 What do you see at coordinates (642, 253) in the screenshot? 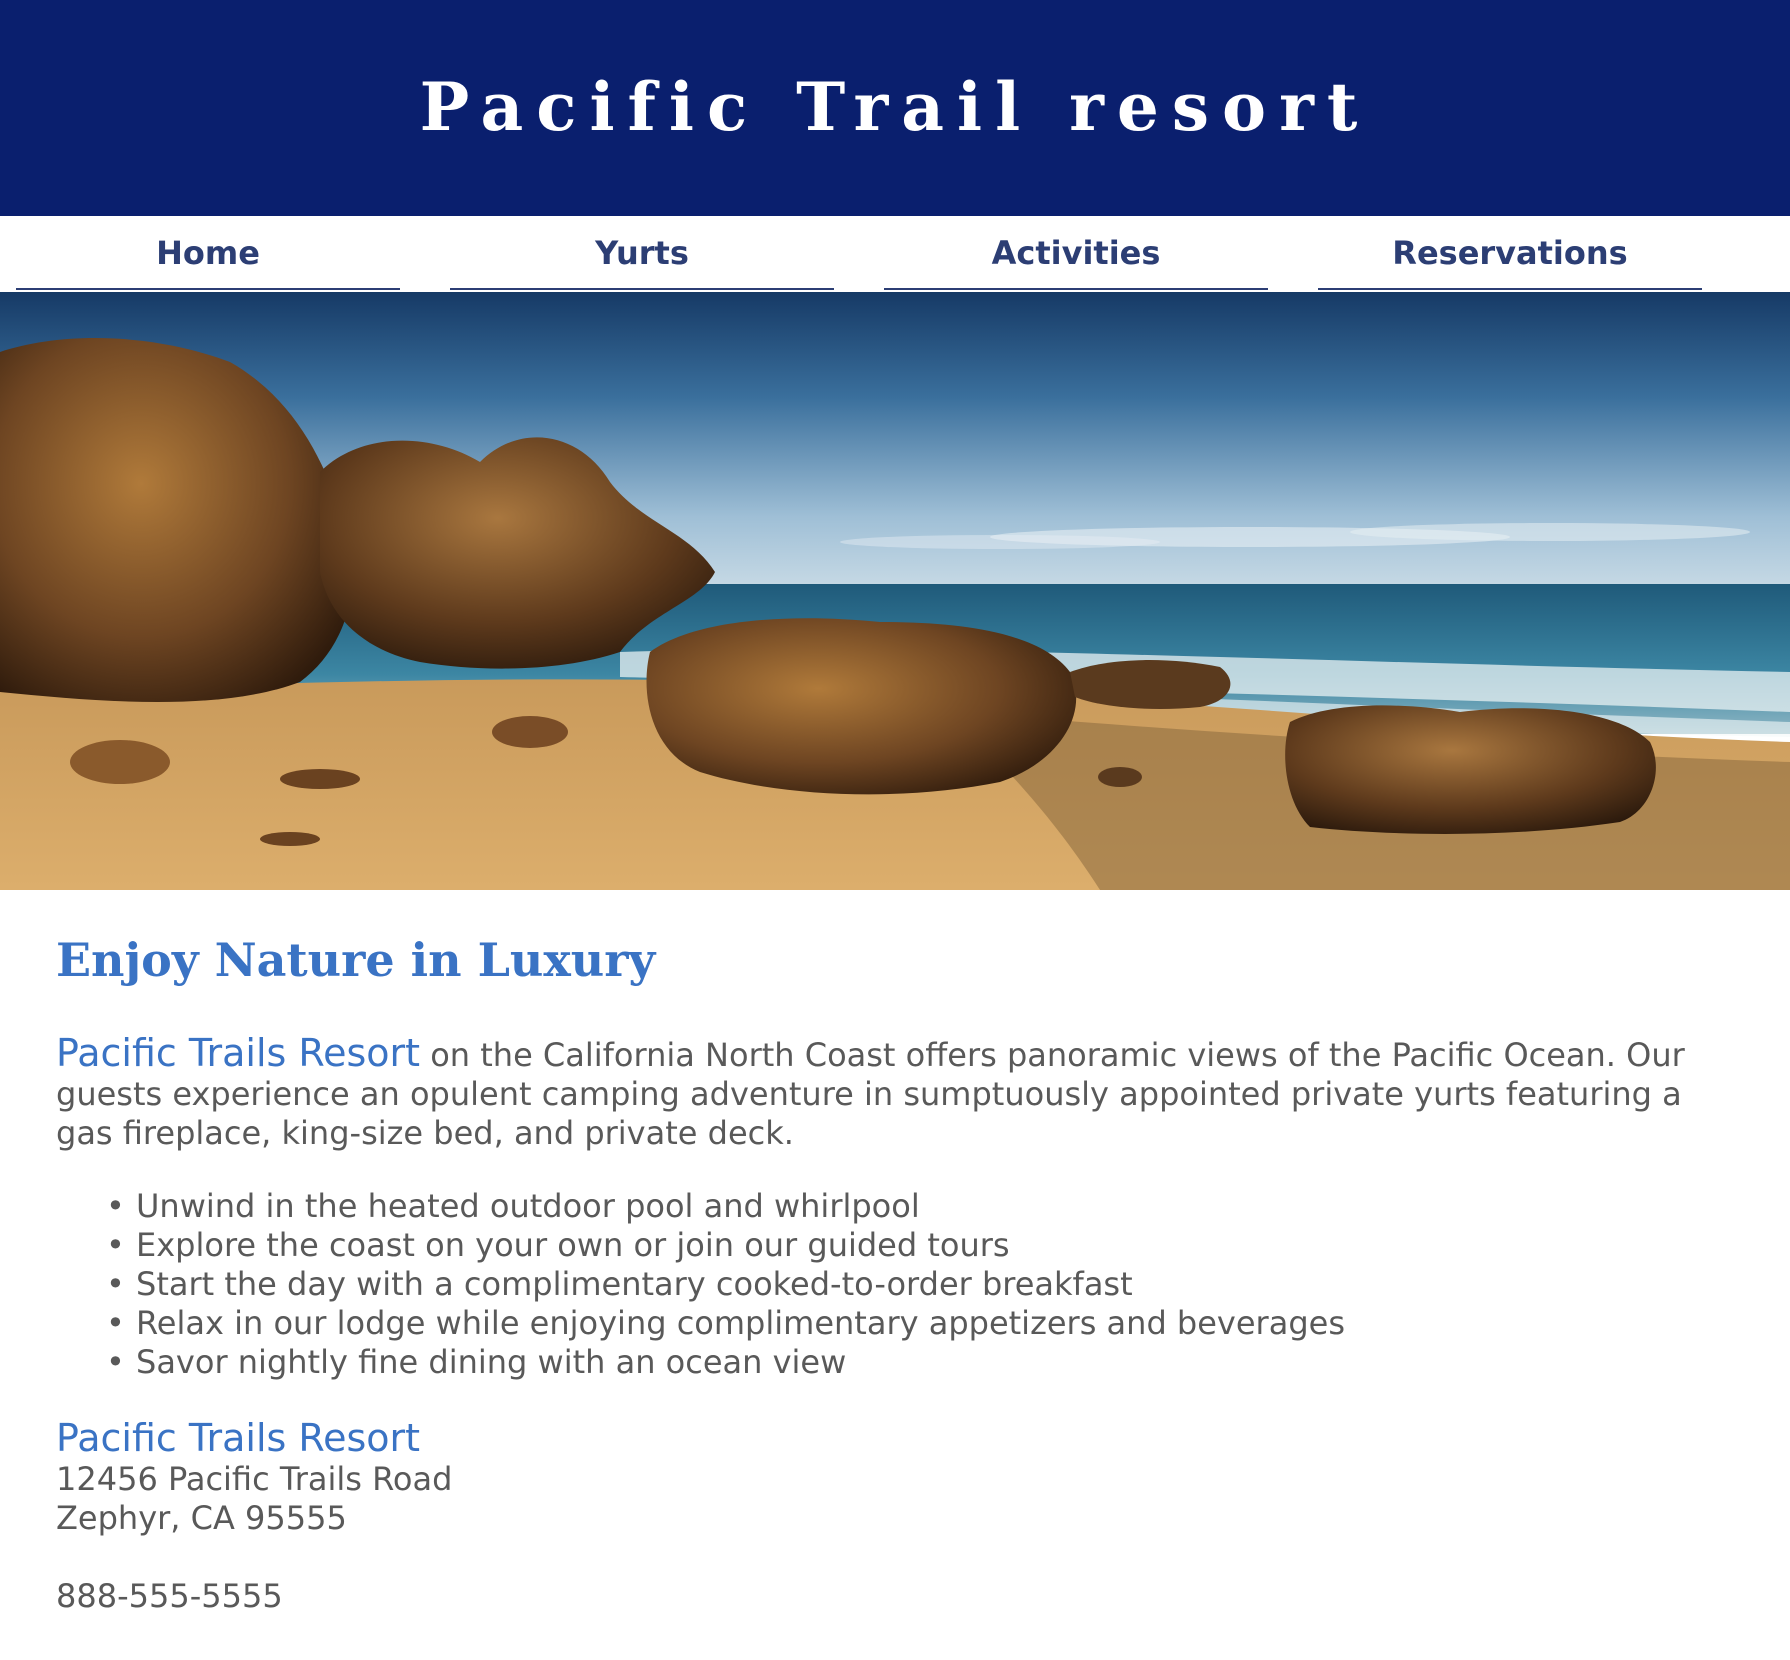
I see `nav-yurts: Yurts` at bounding box center [642, 253].